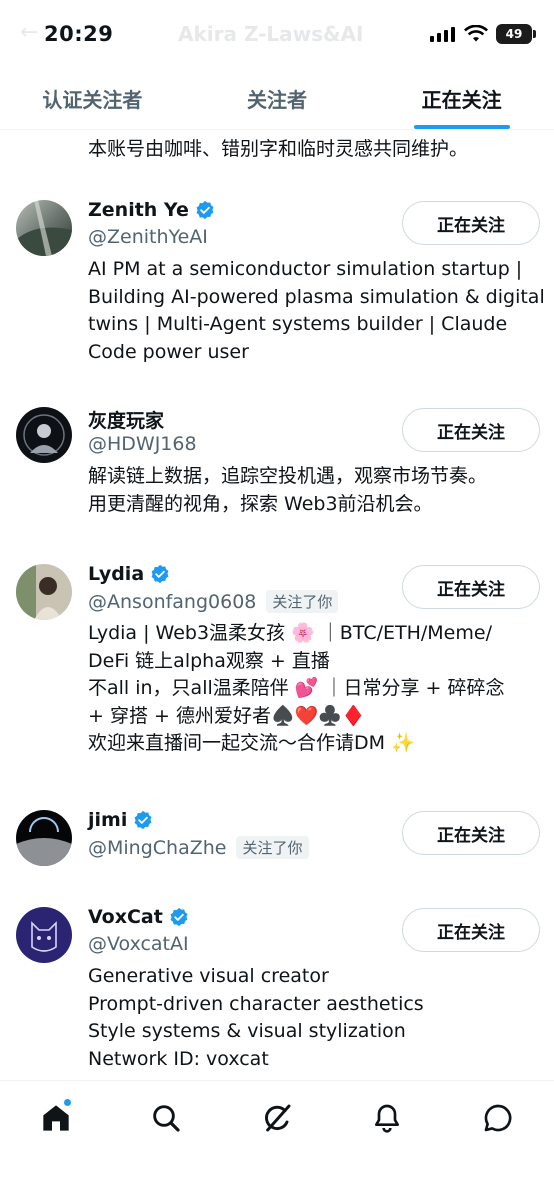  What do you see at coordinates (29, 32) in the screenshot?
I see `back-arrow-icon: ←` at bounding box center [29, 32].